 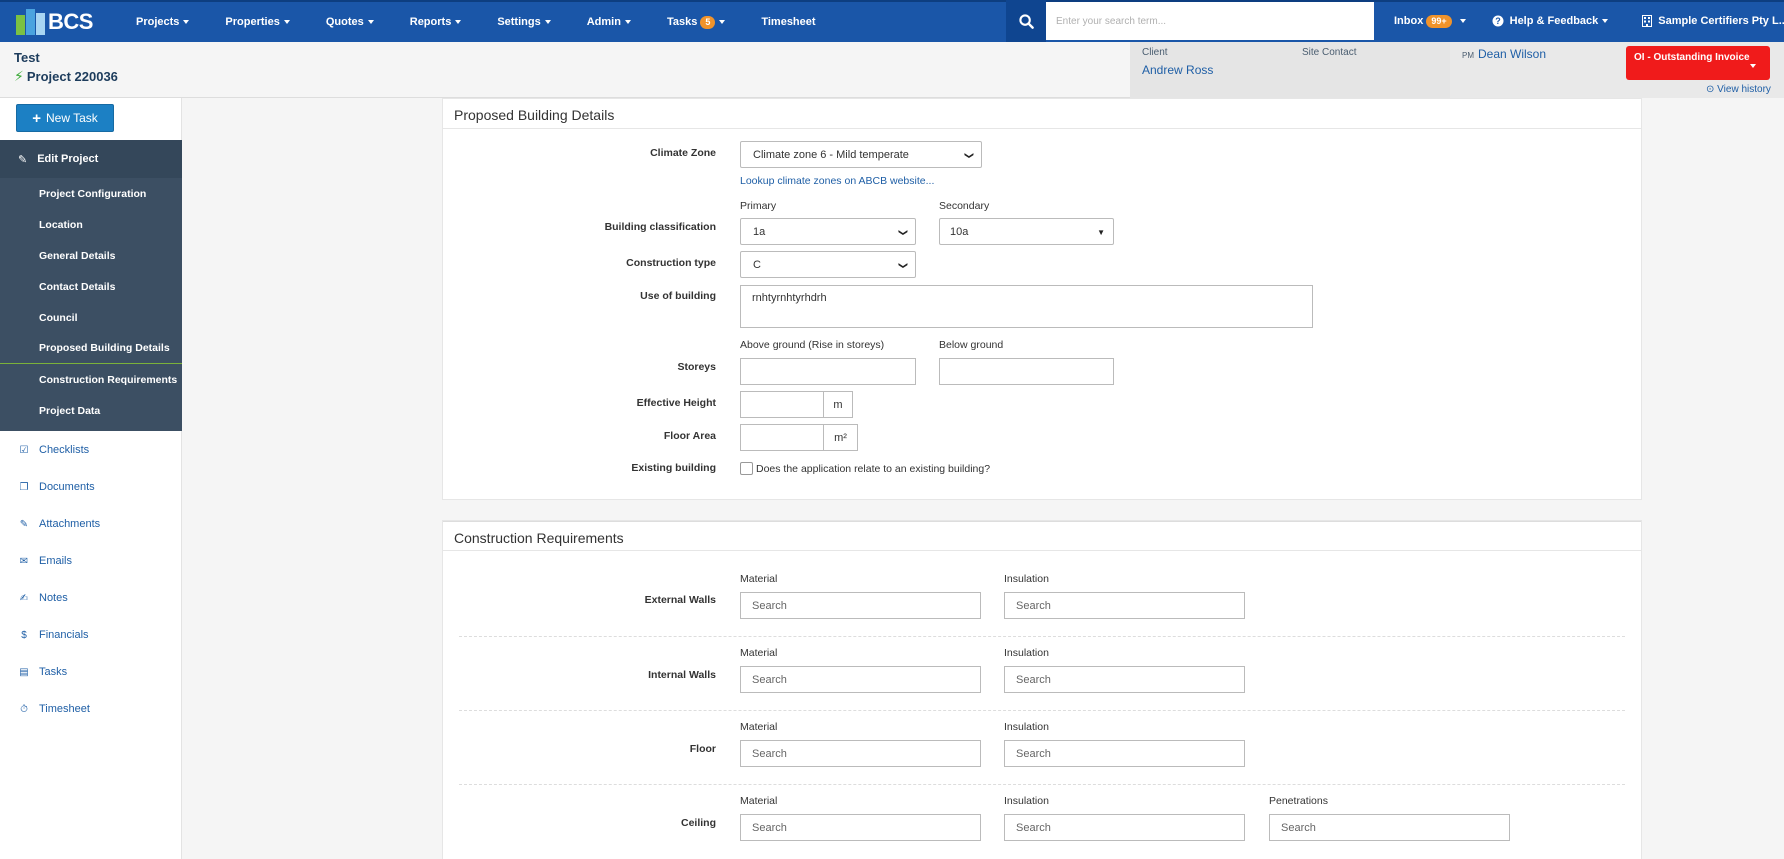 I want to click on sidebar-link-checklists: ☑ Checklists, so click(x=54, y=450).